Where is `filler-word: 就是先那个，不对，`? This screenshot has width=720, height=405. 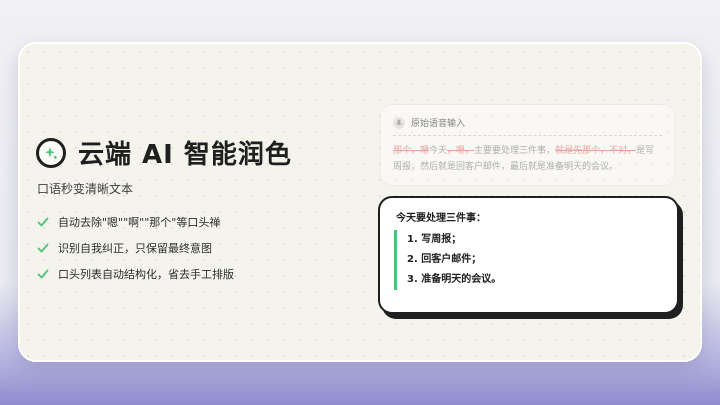
filler-word: 就是先那个，不对， is located at coordinates (596, 151).